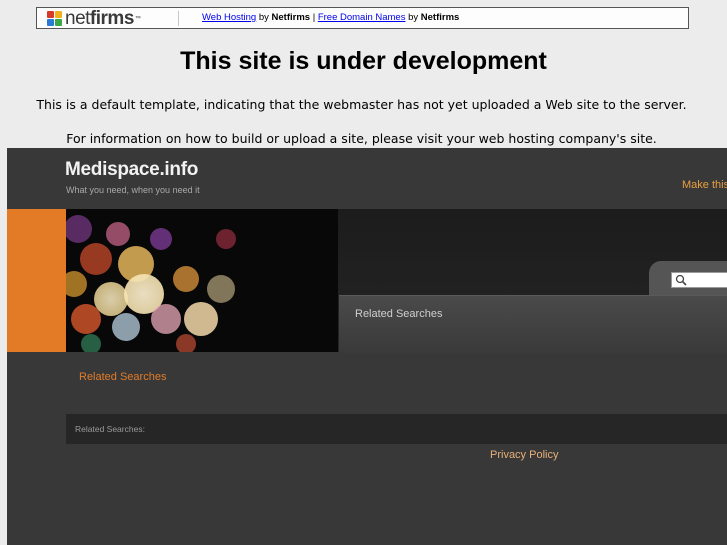 This screenshot has width=727, height=545. I want to click on logo-word-firms: firms, so click(111, 18).